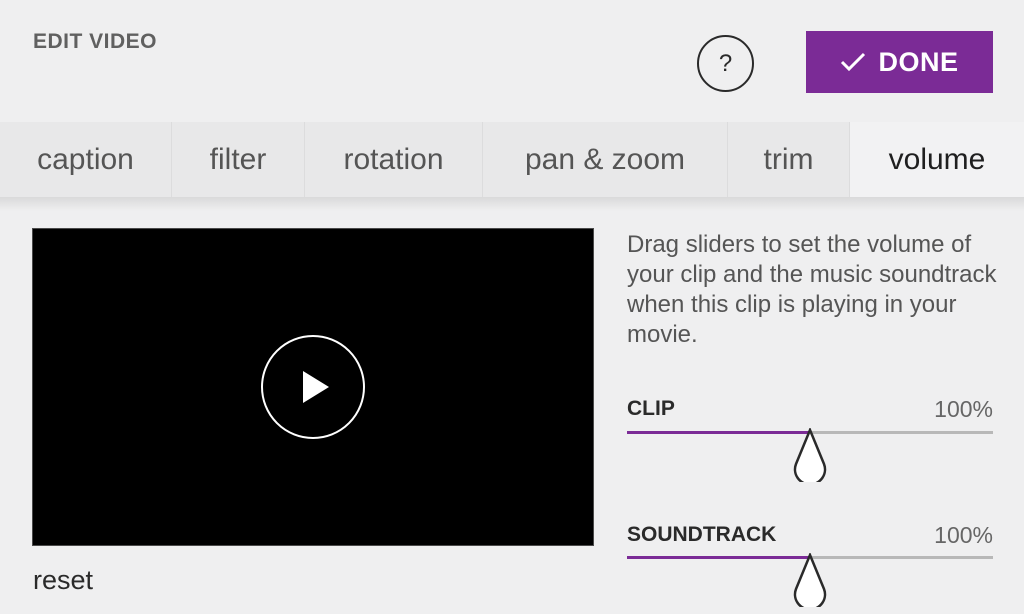 The height and width of the screenshot is (614, 1024). I want to click on tab-label: filter, so click(238, 159).